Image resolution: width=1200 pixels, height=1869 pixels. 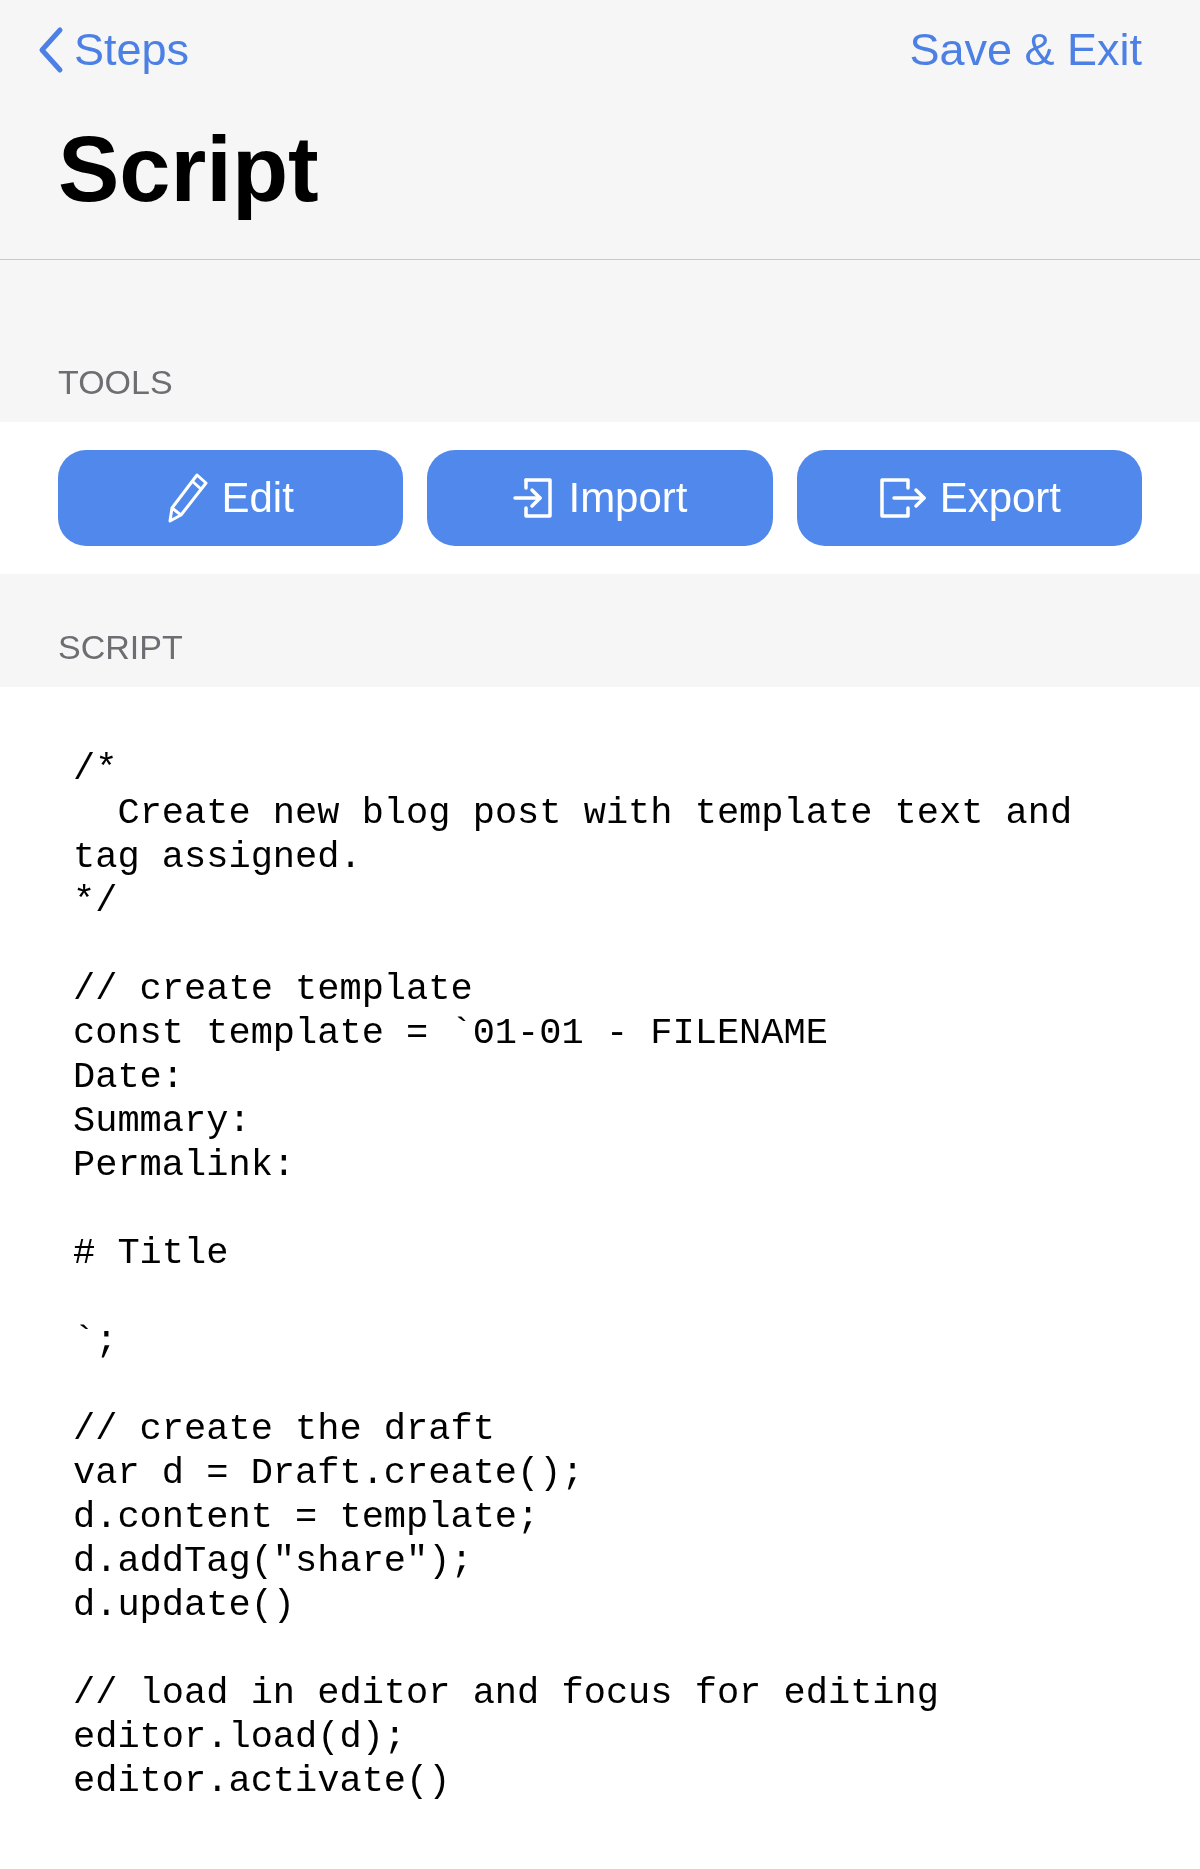 I want to click on section-header: SCRIPT, so click(x=120, y=647).